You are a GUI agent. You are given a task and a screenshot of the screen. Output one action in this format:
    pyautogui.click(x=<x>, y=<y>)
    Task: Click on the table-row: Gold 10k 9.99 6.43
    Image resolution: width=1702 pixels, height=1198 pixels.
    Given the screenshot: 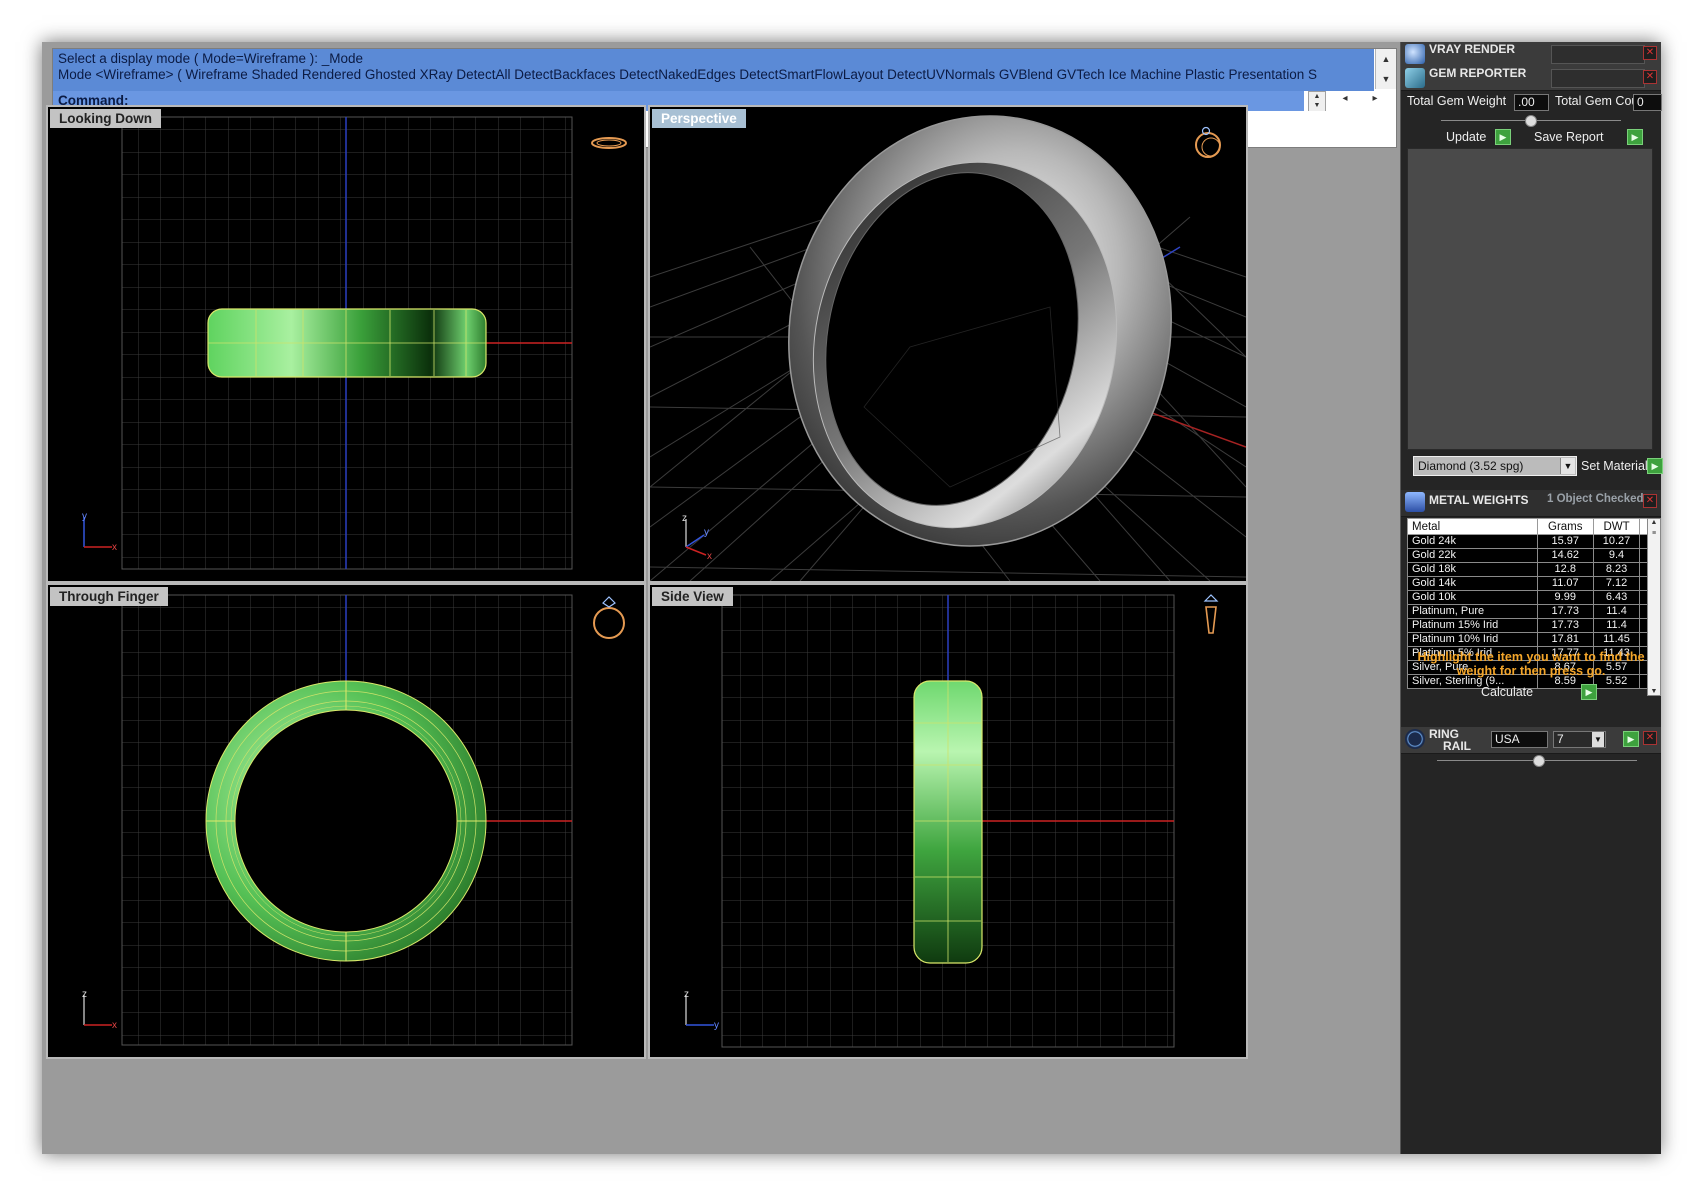 What is the action you would take?
    pyautogui.click(x=1529, y=597)
    